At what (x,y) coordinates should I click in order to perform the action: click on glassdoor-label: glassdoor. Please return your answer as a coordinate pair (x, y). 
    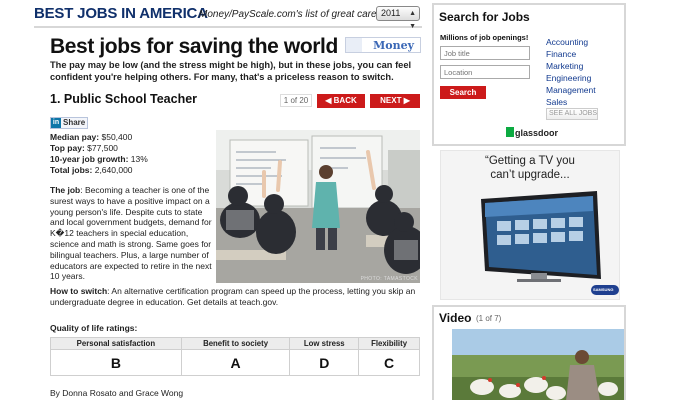
    Looking at the image, I should click on (537, 133).